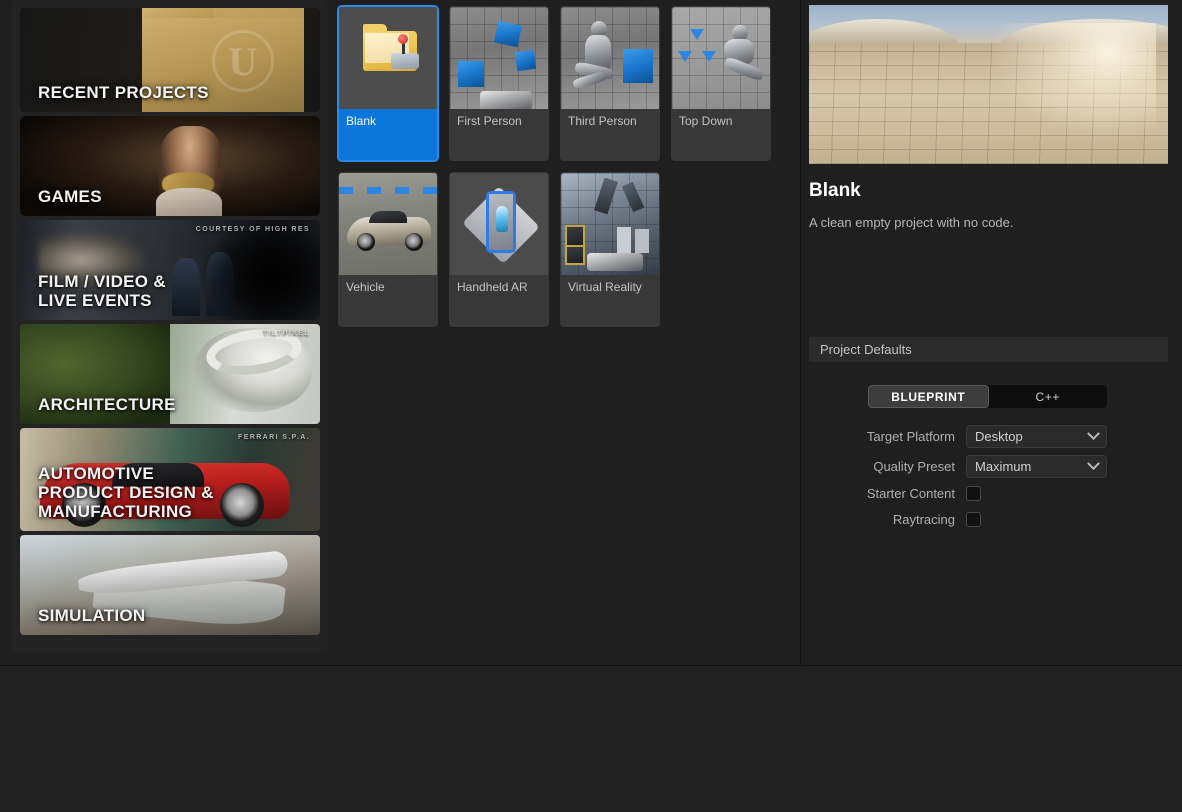 This screenshot has height=812, width=1182. Describe the element at coordinates (361, 121) in the screenshot. I see `template-card-label: Blank` at that location.